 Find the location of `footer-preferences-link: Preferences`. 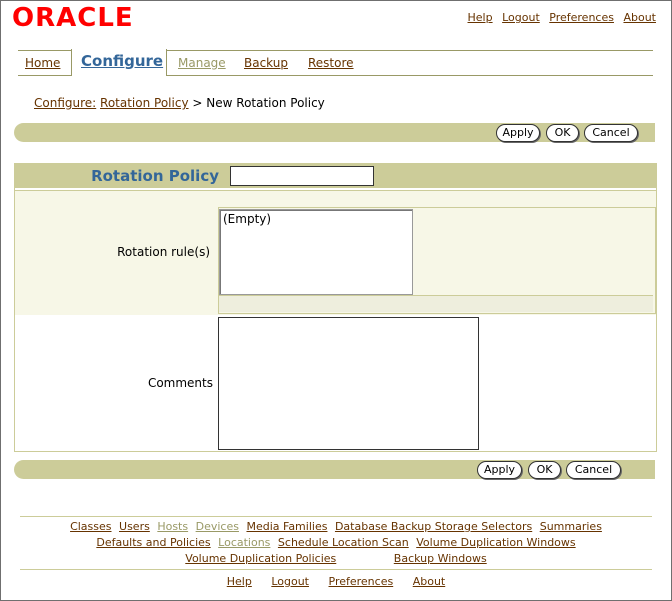

footer-preferences-link: Preferences is located at coordinates (361, 581).